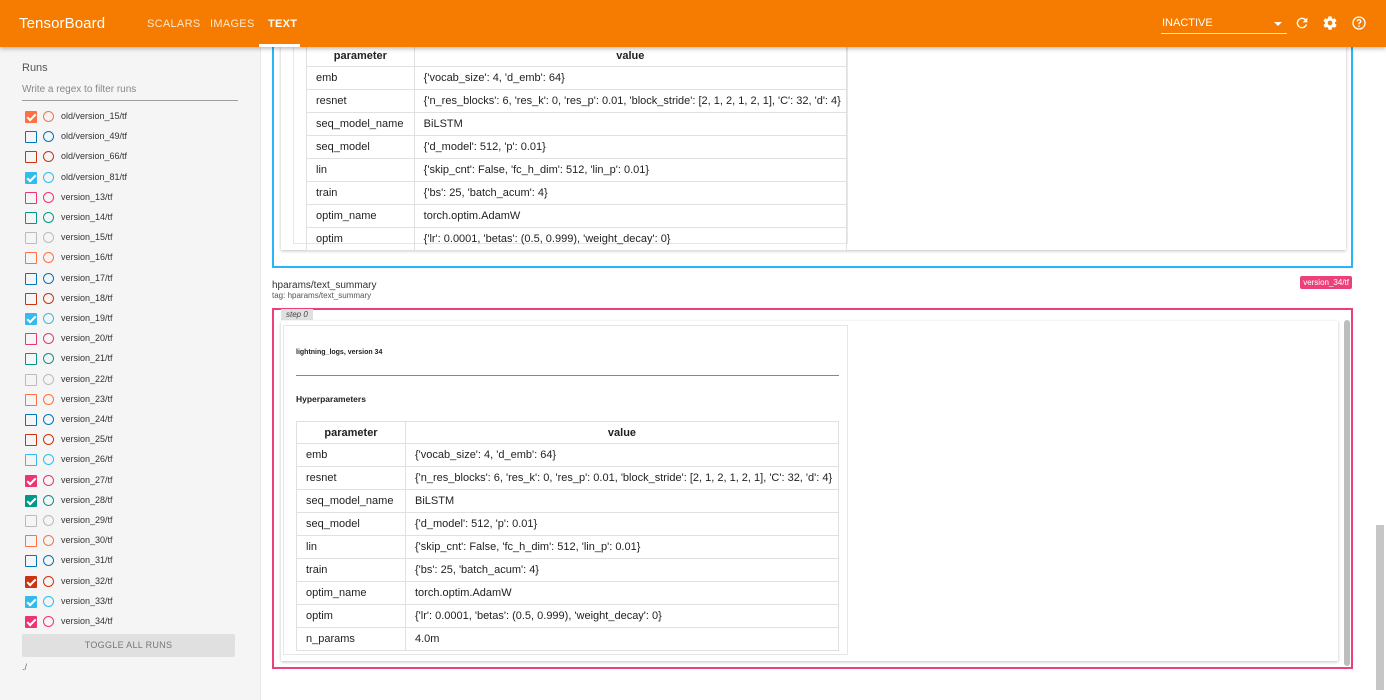 This screenshot has width=1386, height=700. What do you see at coordinates (87, 257) in the screenshot?
I see `run-label: version_16/tf` at bounding box center [87, 257].